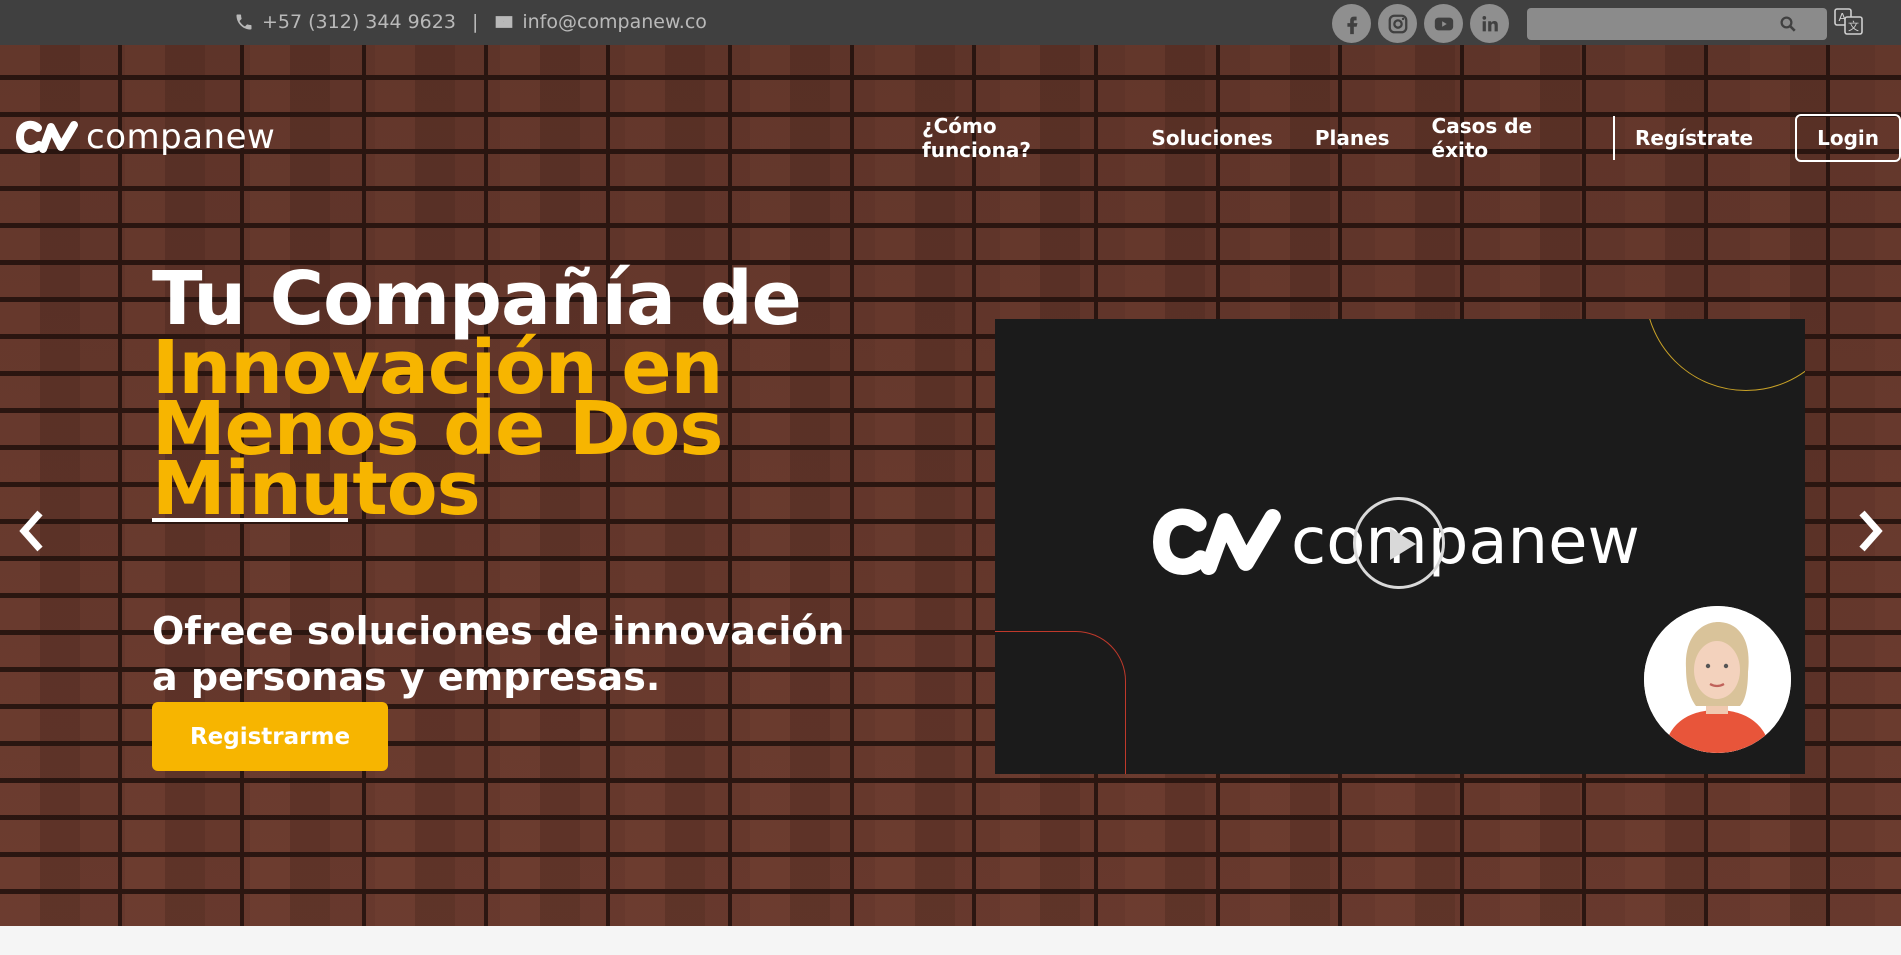 Image resolution: width=1901 pixels, height=955 pixels. What do you see at coordinates (504, 22) in the screenshot?
I see `envelope-icon` at bounding box center [504, 22].